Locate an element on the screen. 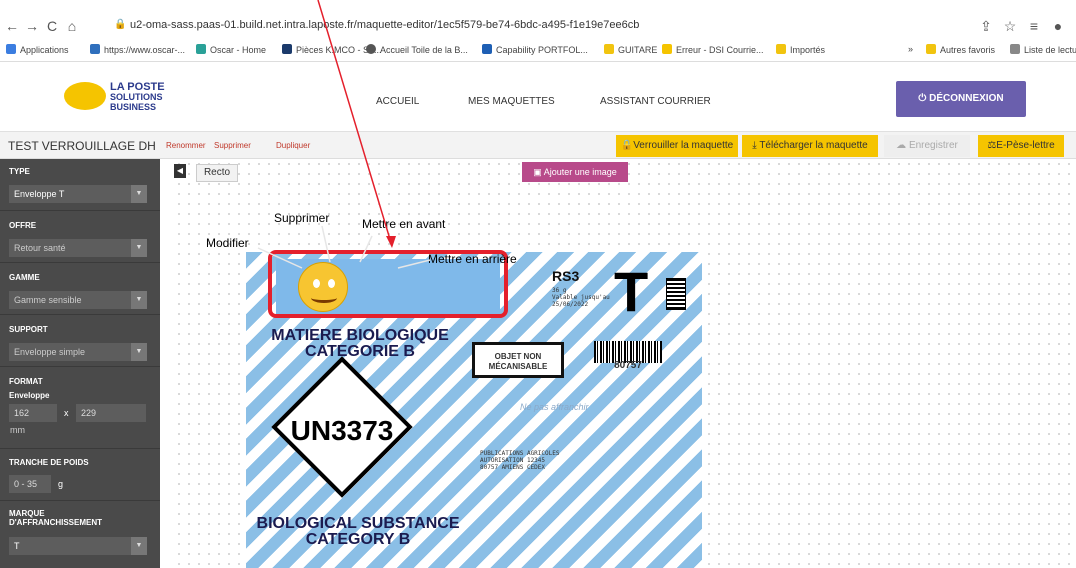 The height and width of the screenshot is (568, 1076). annotation-arrows is located at coordinates (344, 134).